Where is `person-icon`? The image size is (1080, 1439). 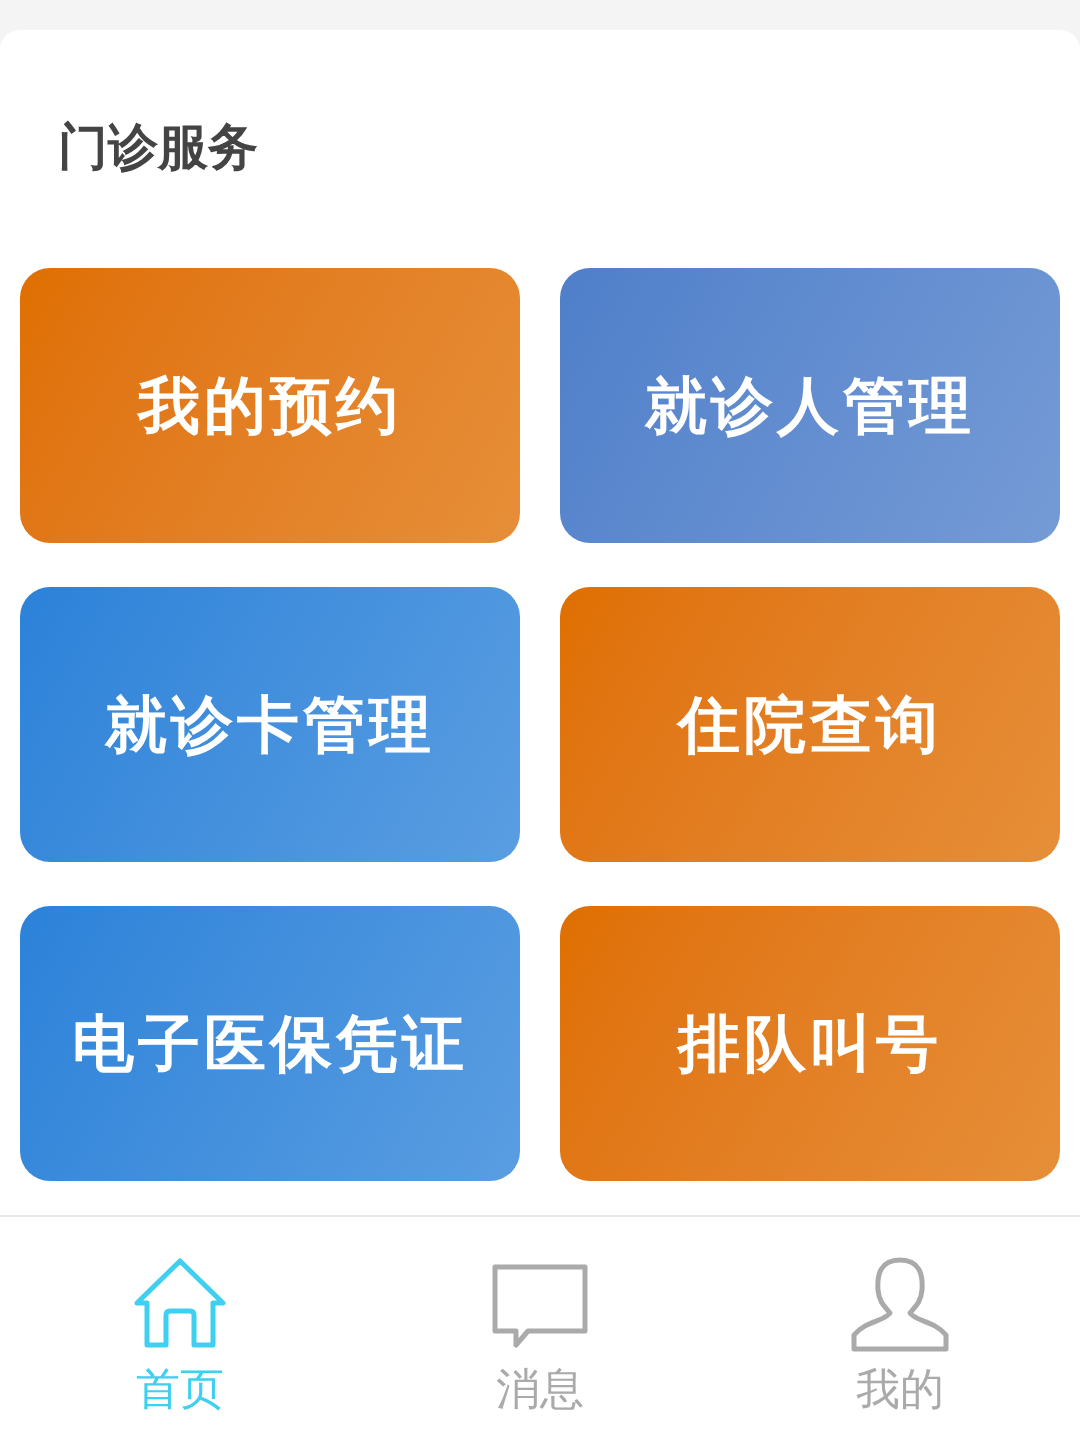 person-icon is located at coordinates (900, 1305).